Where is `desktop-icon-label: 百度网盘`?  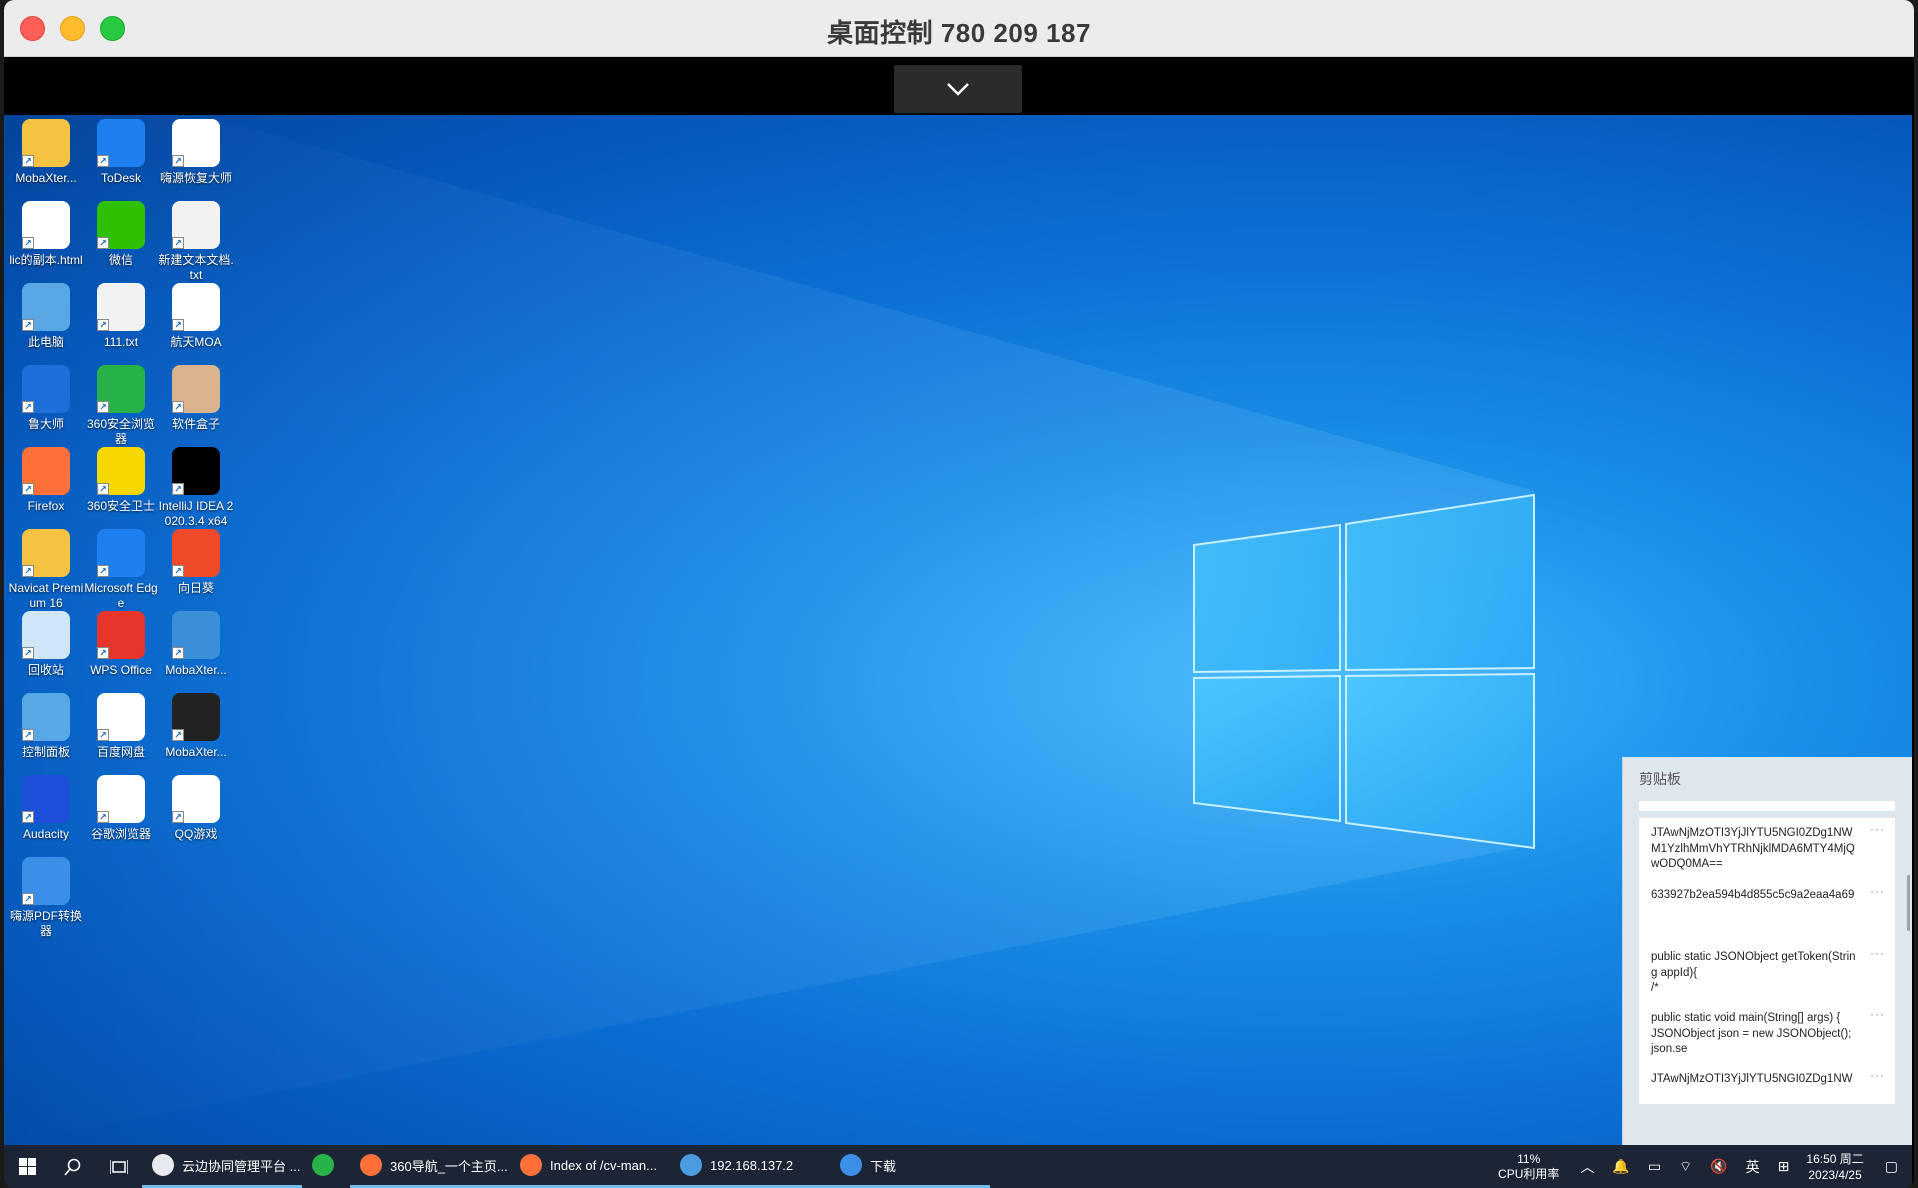
desktop-icon-label: 百度网盘 is located at coordinates (120, 752).